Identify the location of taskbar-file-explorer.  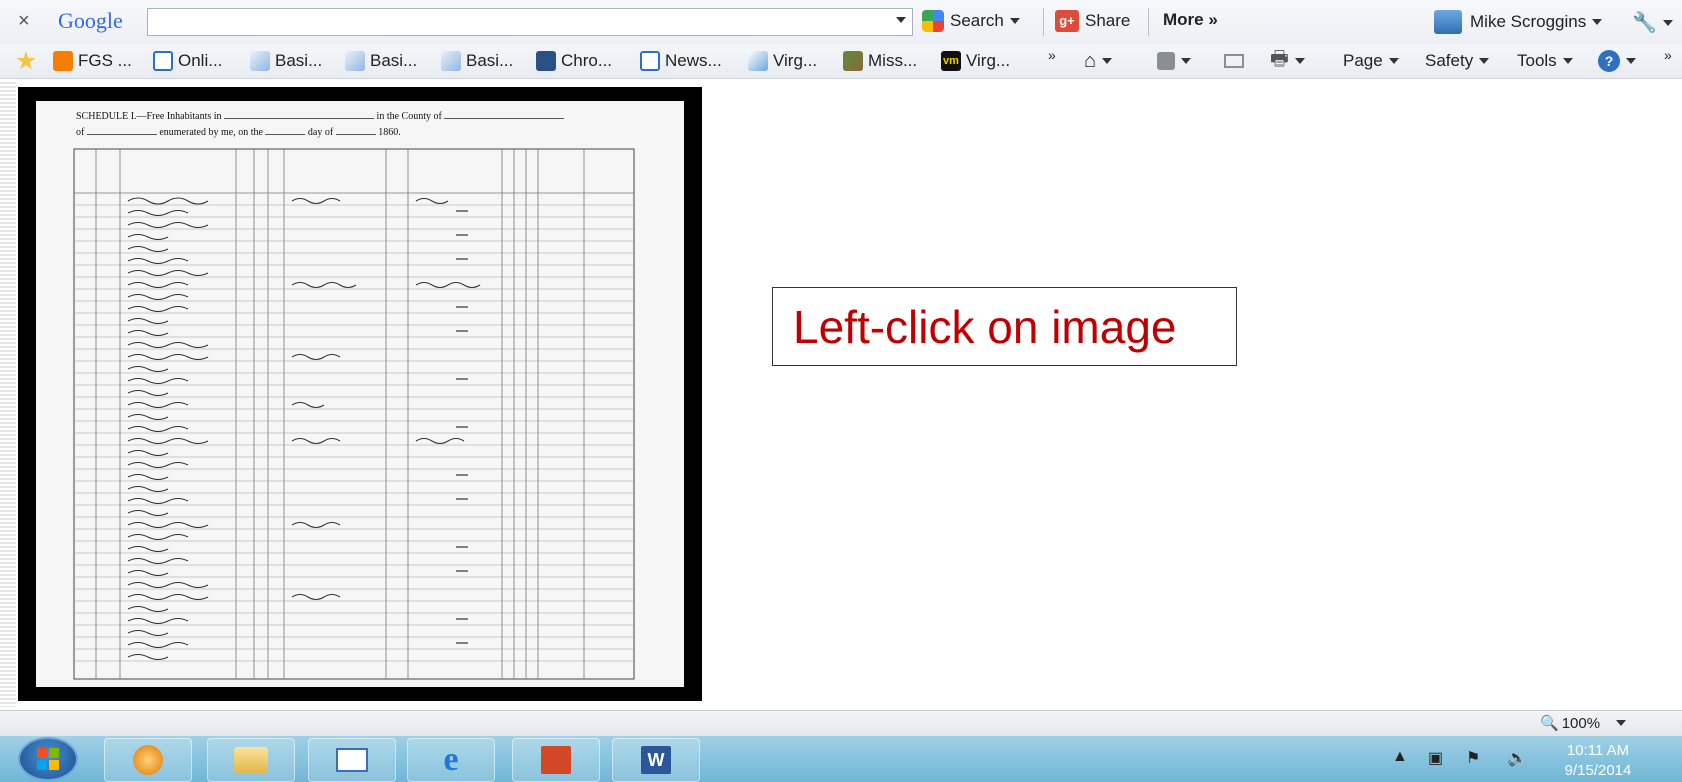
(251, 760).